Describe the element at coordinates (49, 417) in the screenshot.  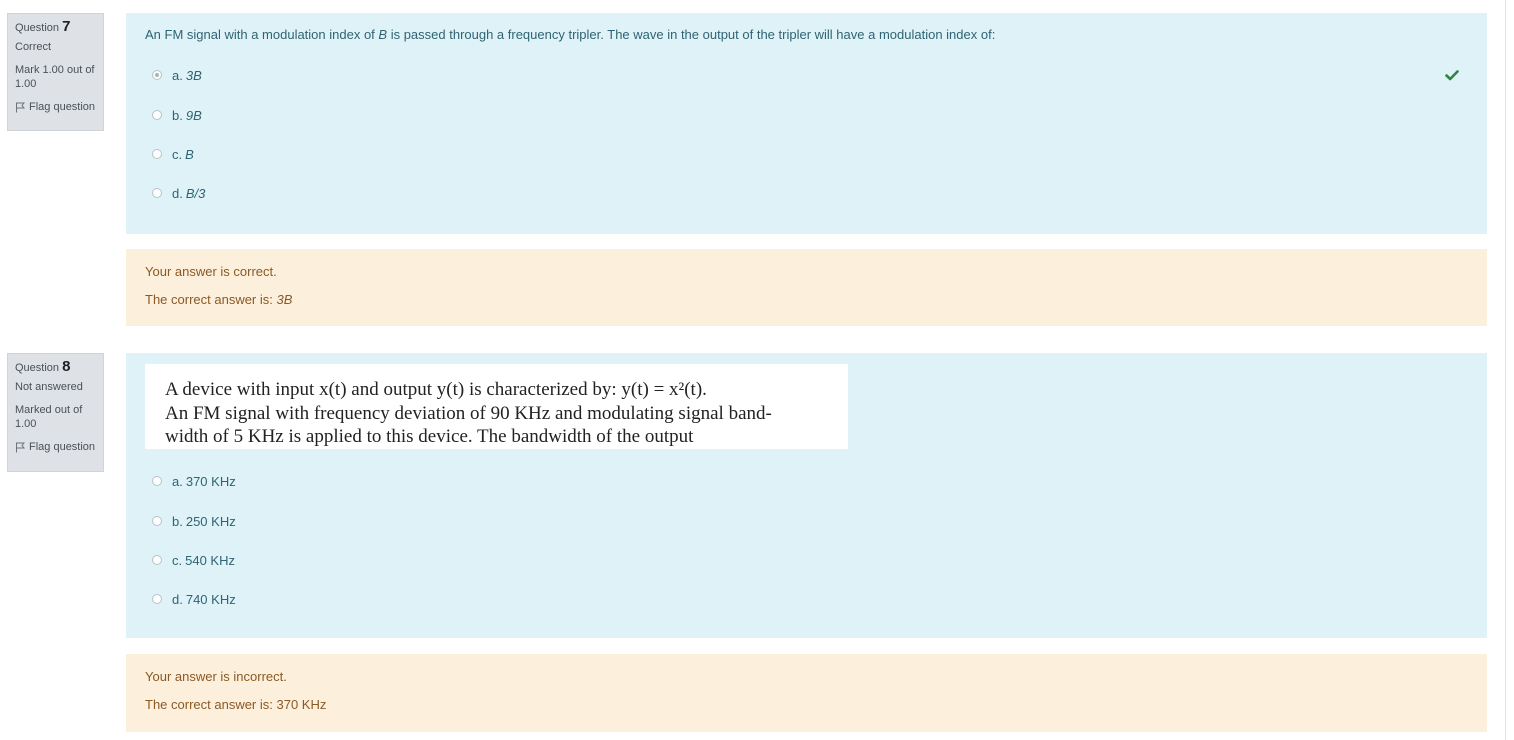
I see `question-grade: Marked out of 1.00` at that location.